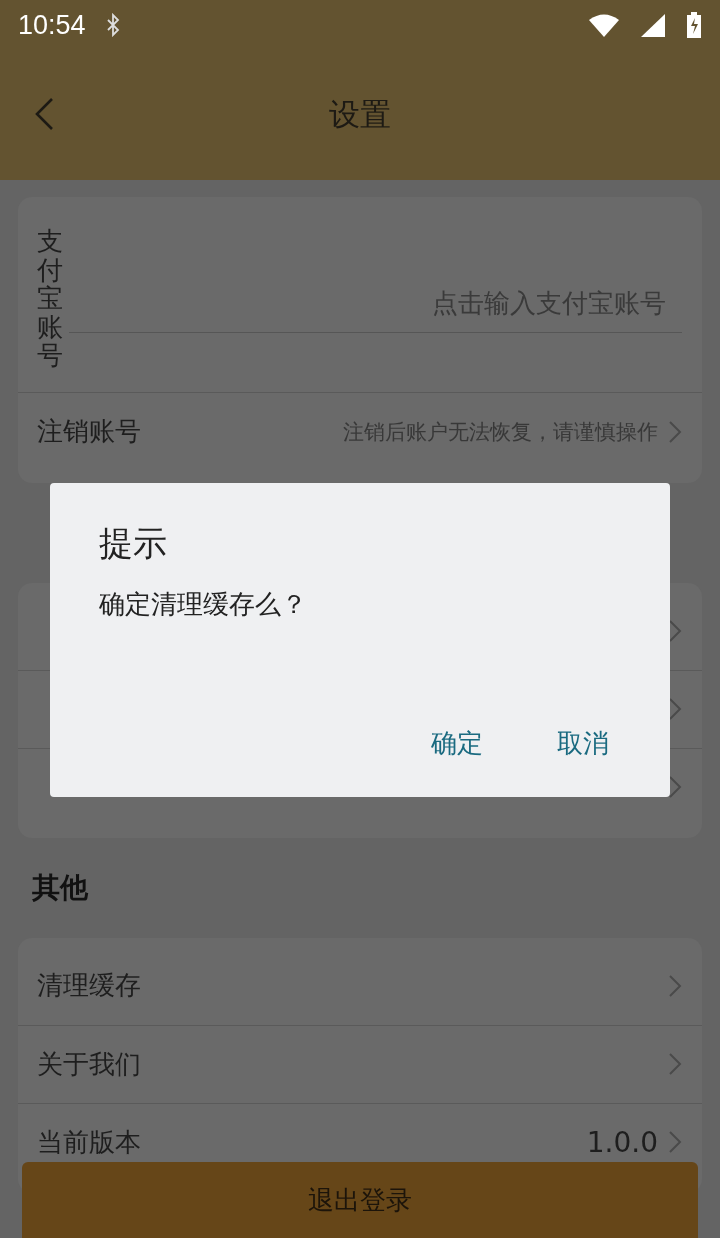 Image resolution: width=720 pixels, height=1238 pixels. What do you see at coordinates (583, 743) in the screenshot?
I see `dialog-button: 取消` at bounding box center [583, 743].